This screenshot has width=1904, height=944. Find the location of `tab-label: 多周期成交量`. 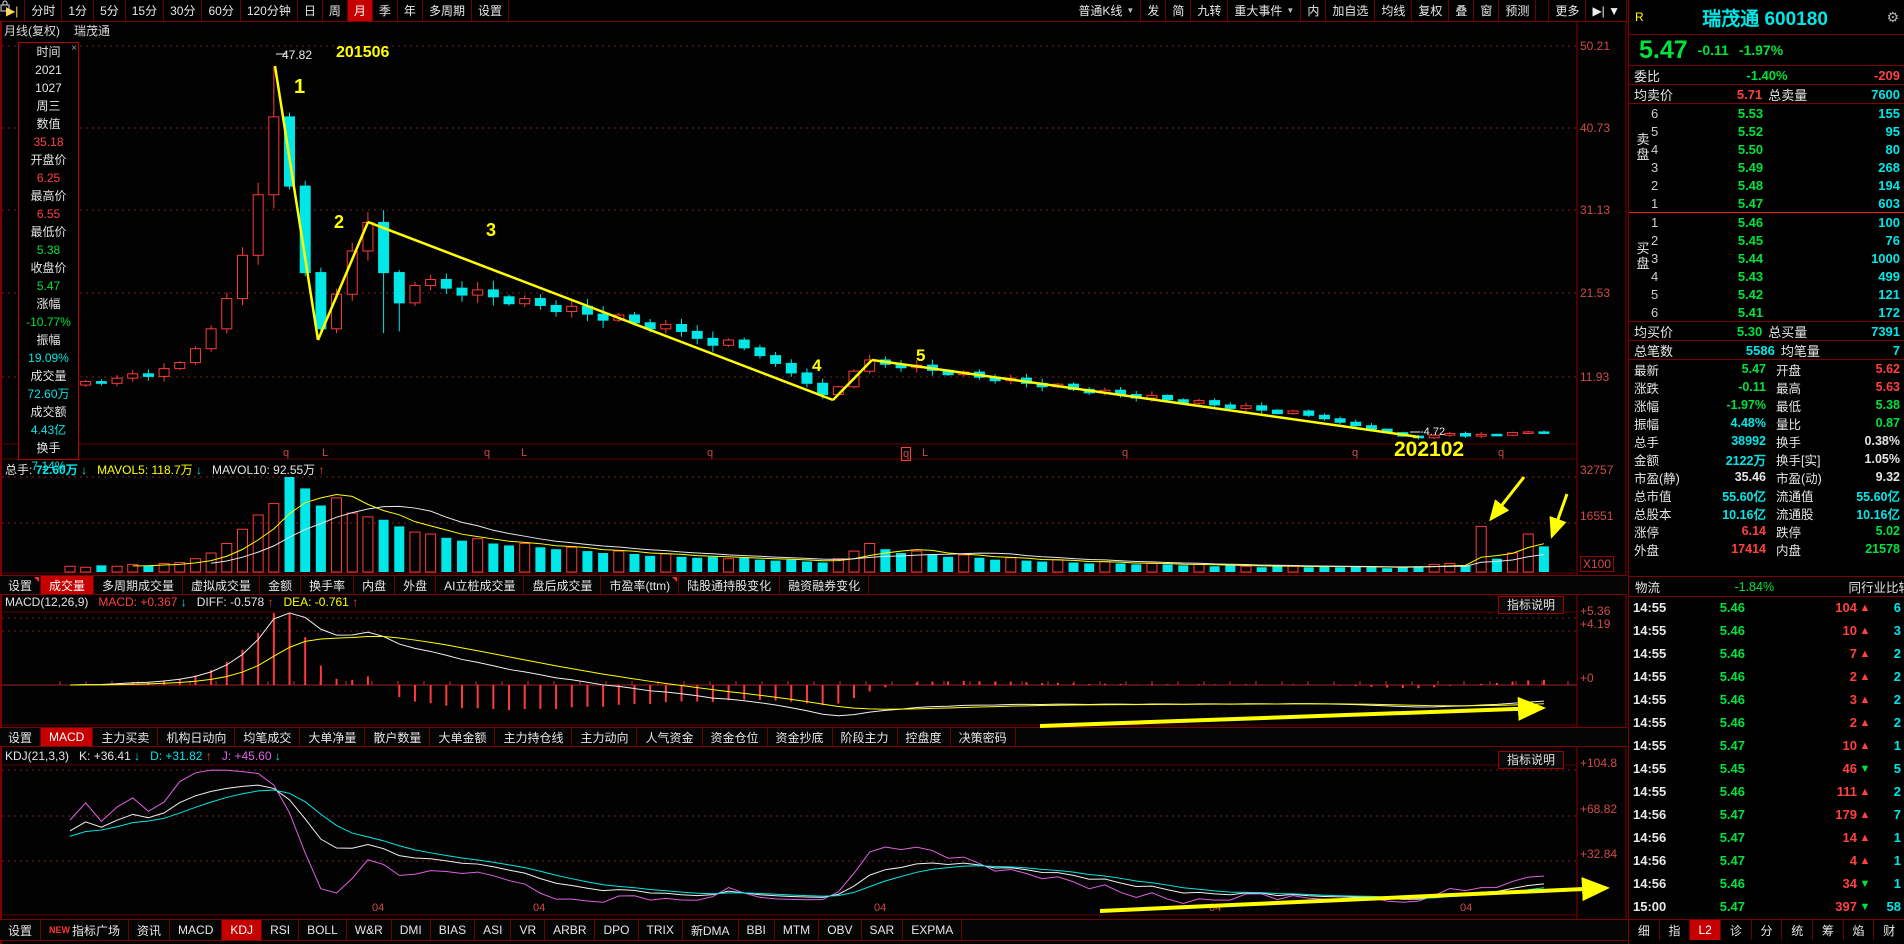

tab-label: 多周期成交量 is located at coordinates (138, 585).